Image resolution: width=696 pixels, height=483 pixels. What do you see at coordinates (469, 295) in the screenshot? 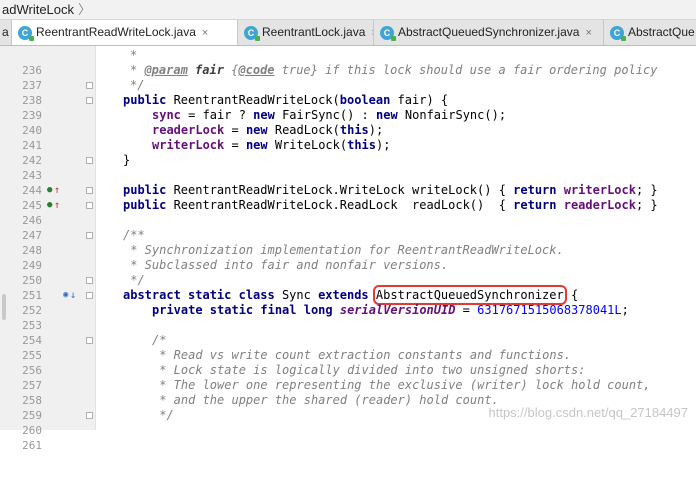
I see `highlighted-superclass: AbstractQueuedSynchronizer` at bounding box center [469, 295].